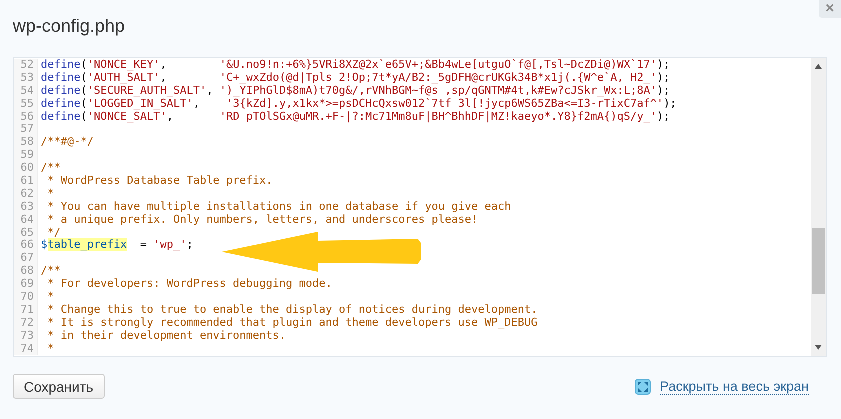 This screenshot has width=841, height=419. Describe the element at coordinates (26, 336) in the screenshot. I see `line-number: 73` at that location.